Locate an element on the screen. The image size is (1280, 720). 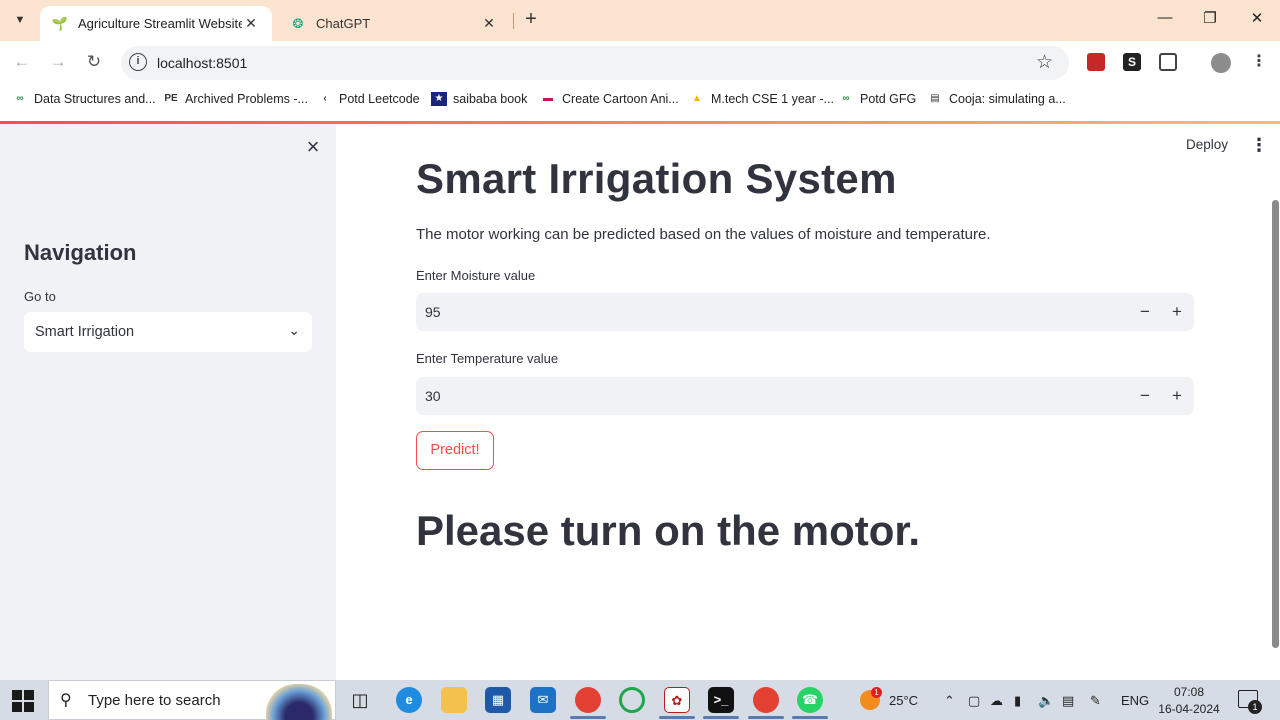
extension-red-icon is located at coordinates (1096, 62).